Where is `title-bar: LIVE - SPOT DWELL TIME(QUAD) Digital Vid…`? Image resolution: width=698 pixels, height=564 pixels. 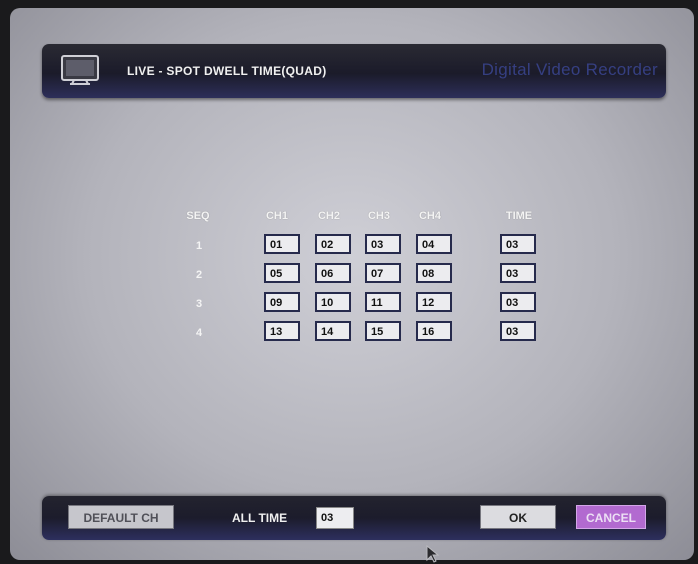 title-bar: LIVE - SPOT DWELL TIME(QUAD) Digital Vid… is located at coordinates (354, 71).